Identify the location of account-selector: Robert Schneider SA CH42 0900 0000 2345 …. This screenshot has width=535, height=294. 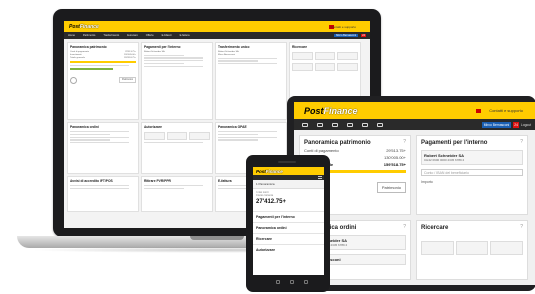
(472, 157).